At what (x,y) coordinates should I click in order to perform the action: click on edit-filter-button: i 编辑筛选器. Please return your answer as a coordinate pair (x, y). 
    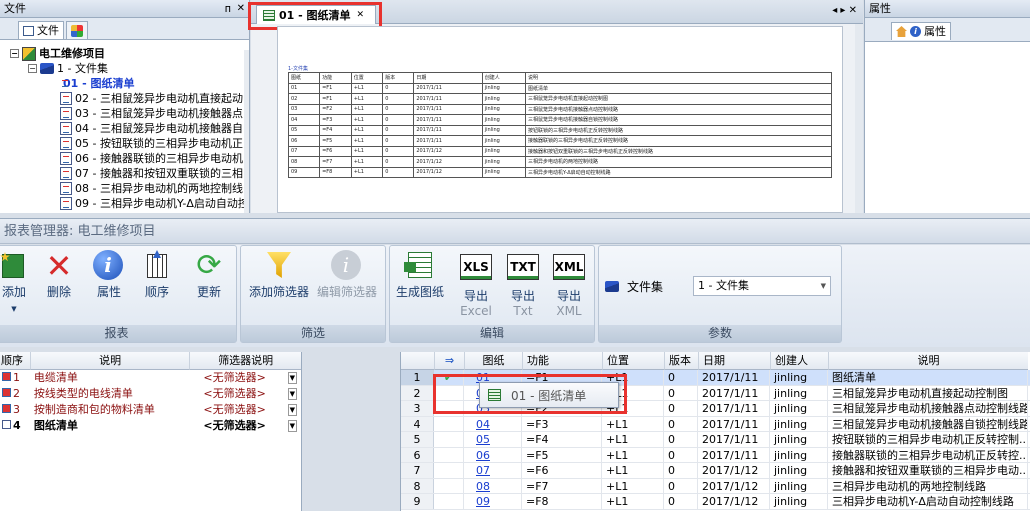
    Looking at the image, I should click on (347, 275).